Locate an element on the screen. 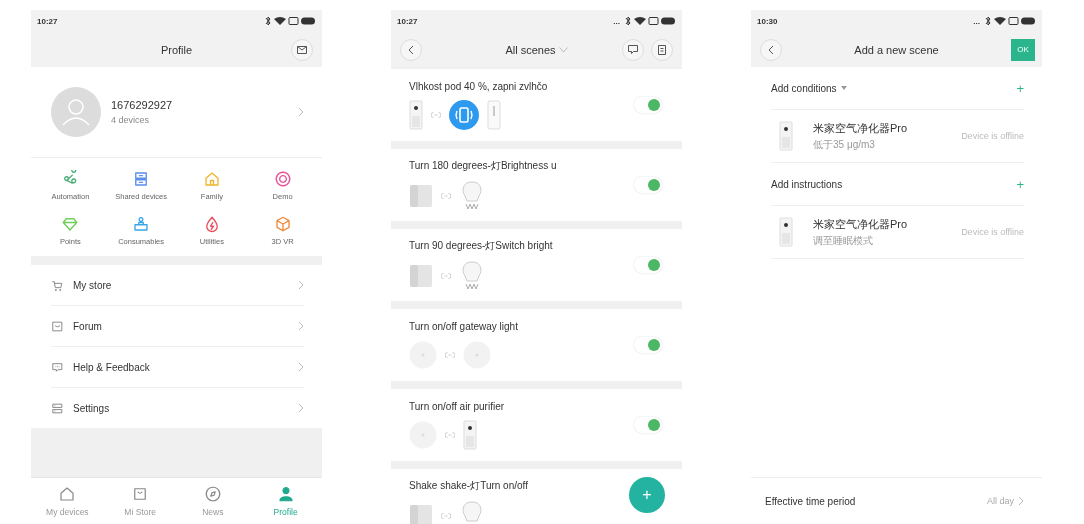 This screenshot has width=1084, height=524. settings-icon is located at coordinates (57, 408).